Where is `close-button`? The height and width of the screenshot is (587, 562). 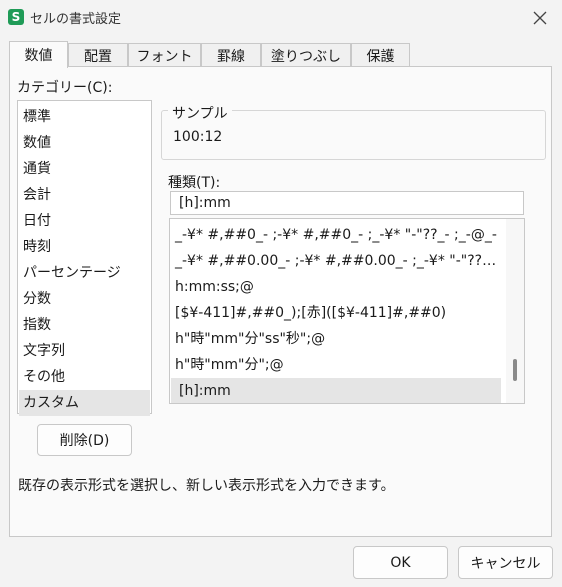 close-button is located at coordinates (540, 18).